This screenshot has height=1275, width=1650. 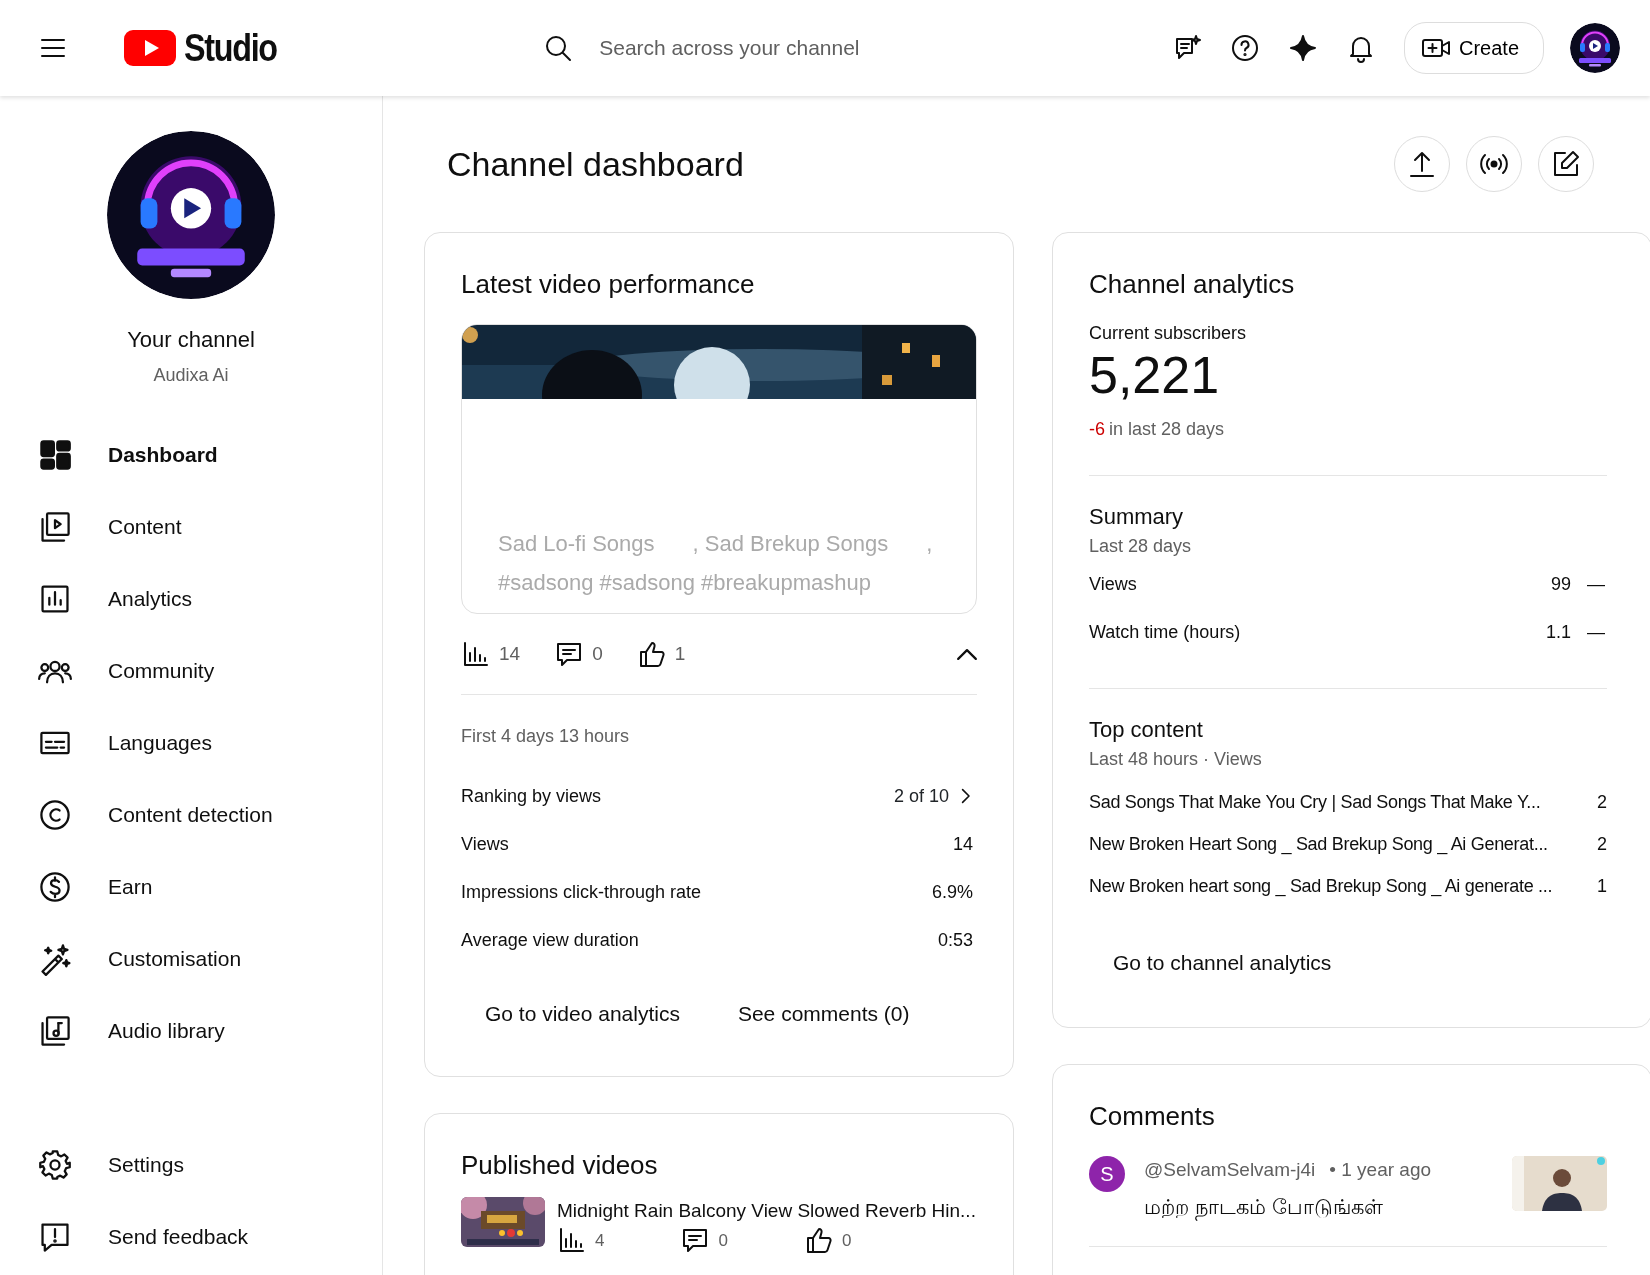 I want to click on sidebar-item: Dashboard, so click(x=191, y=455).